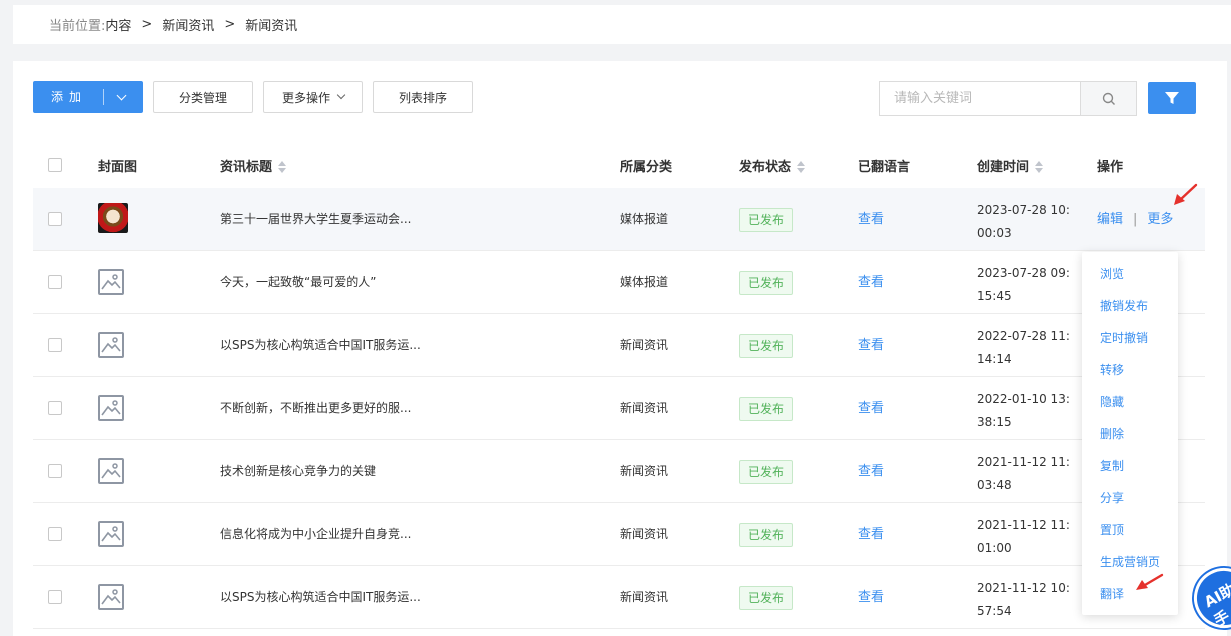 The height and width of the screenshot is (636, 1231). What do you see at coordinates (1110, 219) in the screenshot?
I see `edit-link: 编辑` at bounding box center [1110, 219].